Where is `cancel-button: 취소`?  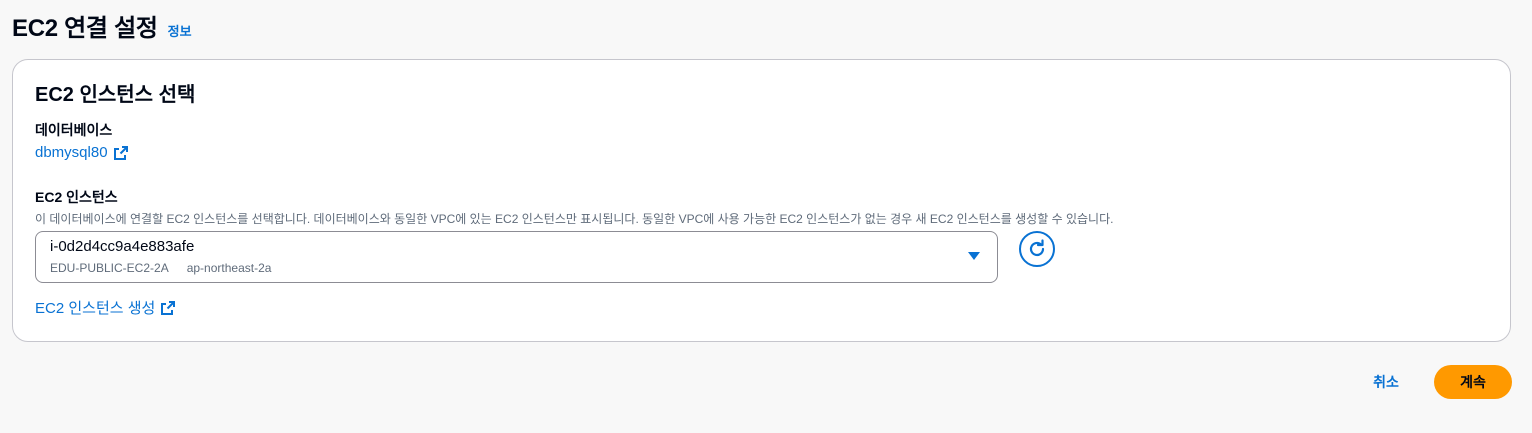
cancel-button: 취소 is located at coordinates (1386, 382).